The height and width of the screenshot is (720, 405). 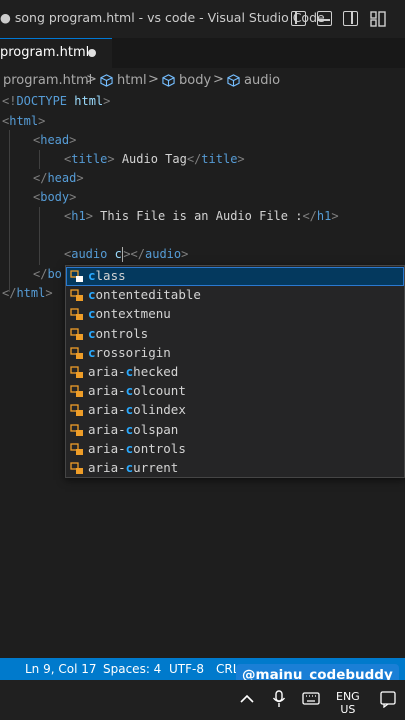 What do you see at coordinates (133, 371) in the screenshot?
I see `suggestion-label: aria-checked` at bounding box center [133, 371].